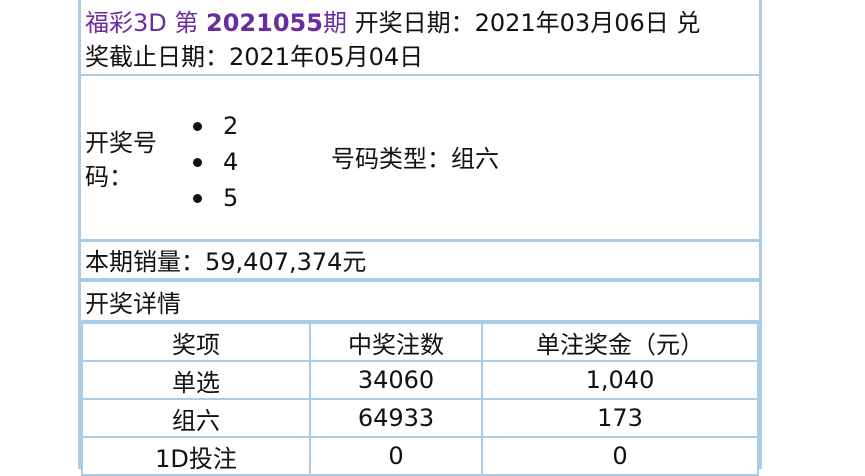  Describe the element at coordinates (145, 262) in the screenshot. I see `sales-label: 本期销量：` at that location.